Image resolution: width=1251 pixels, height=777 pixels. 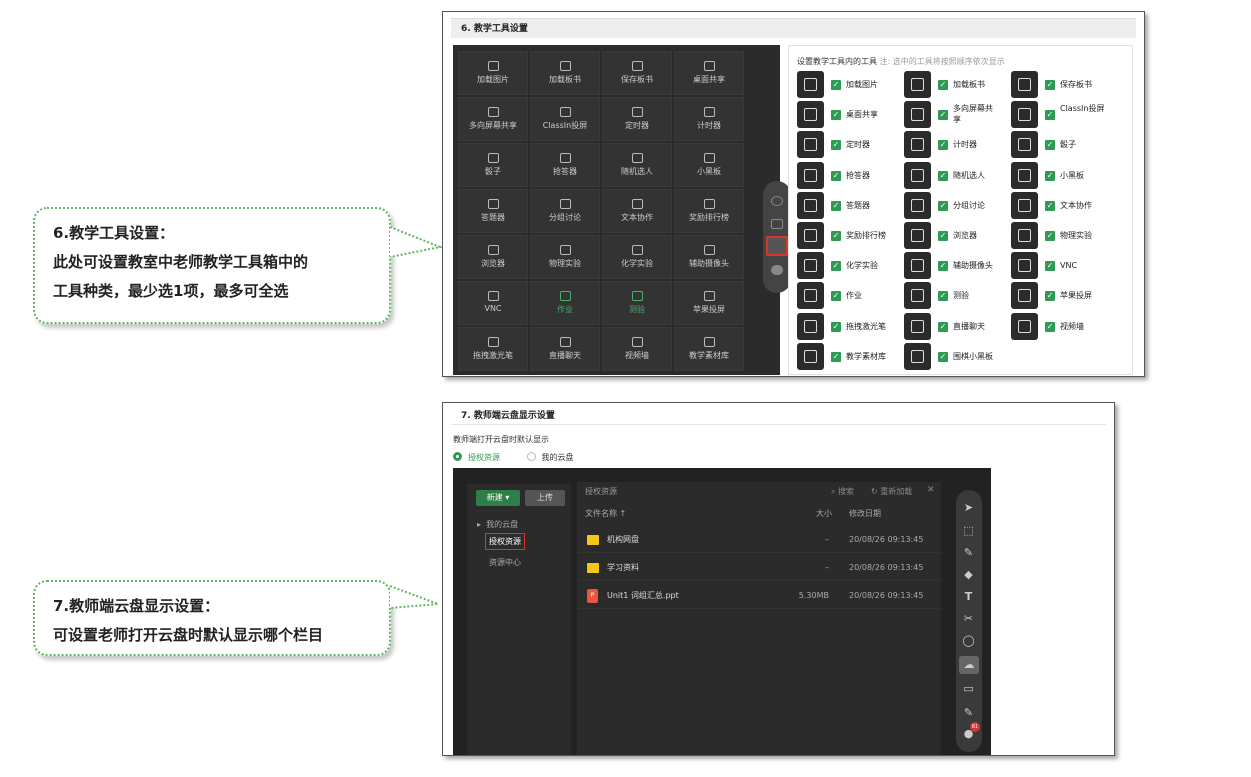 What do you see at coordinates (565, 349) in the screenshot?
I see `toolbox-item: 直播聊天` at bounding box center [565, 349].